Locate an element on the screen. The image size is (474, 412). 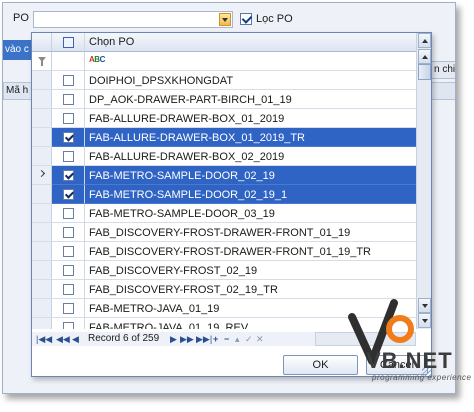
record-counter: Record 6 of 259 is located at coordinates (124, 338).